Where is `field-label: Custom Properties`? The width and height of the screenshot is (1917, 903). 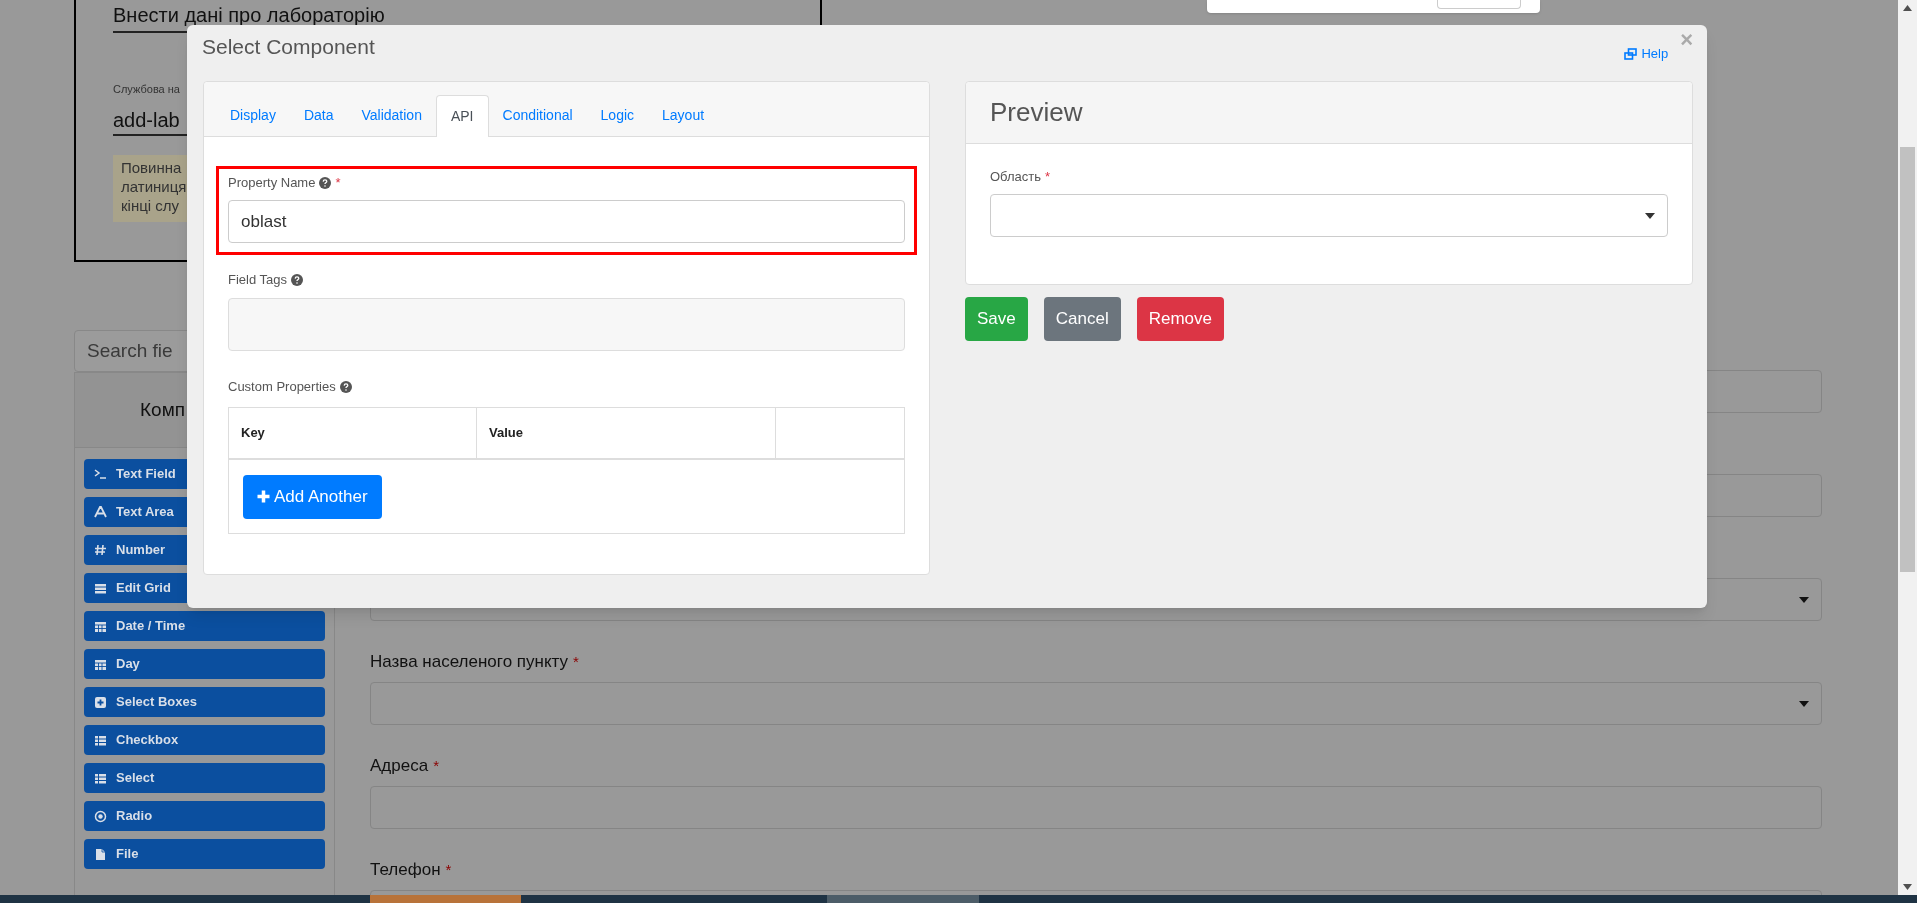
field-label: Custom Properties is located at coordinates (282, 387).